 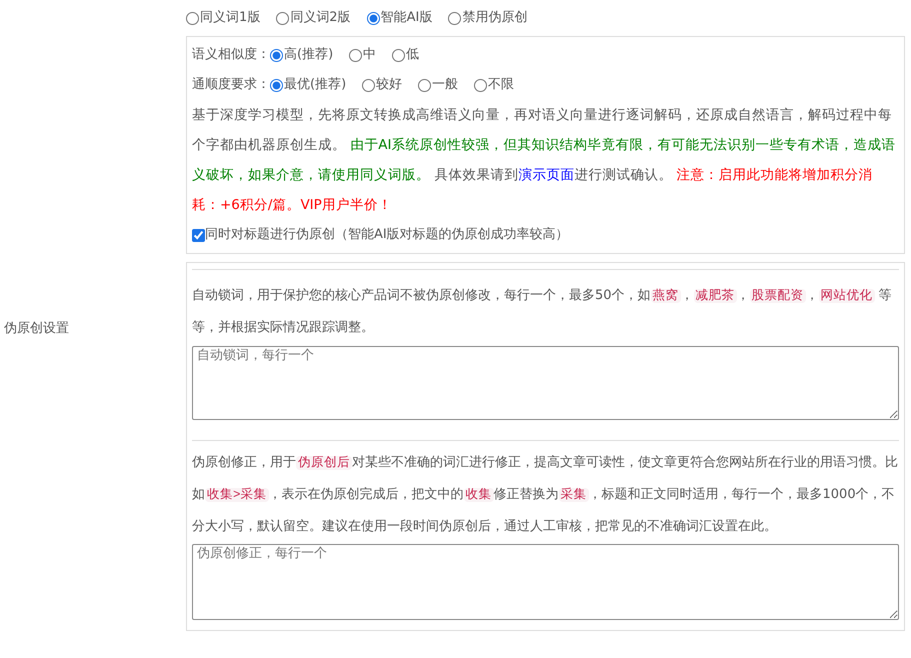 What do you see at coordinates (36, 329) in the screenshot?
I see `section-label: 伪原创设置` at bounding box center [36, 329].